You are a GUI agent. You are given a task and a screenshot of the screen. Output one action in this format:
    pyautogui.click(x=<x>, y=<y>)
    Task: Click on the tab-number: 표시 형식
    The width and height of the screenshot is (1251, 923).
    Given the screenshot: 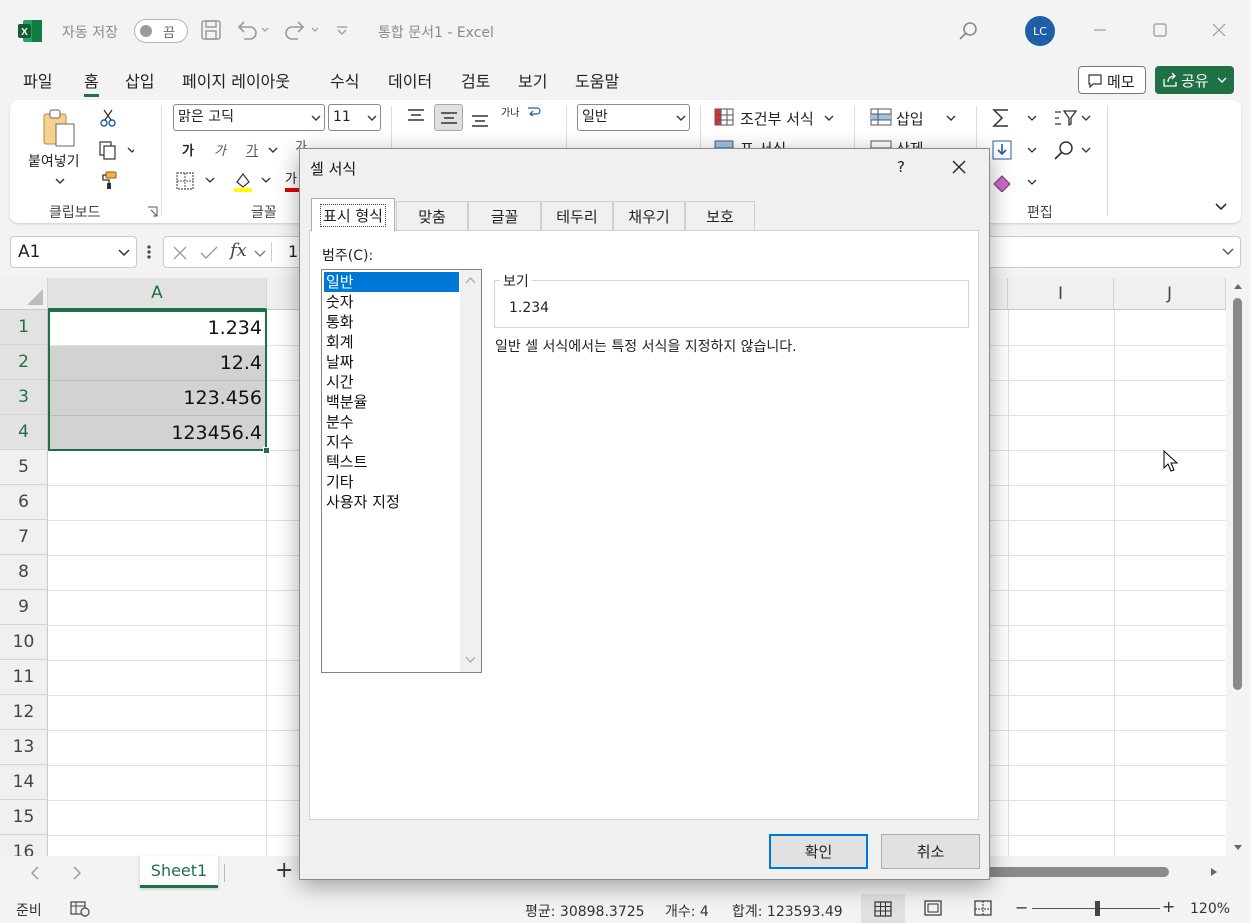 What is the action you would take?
    pyautogui.click(x=353, y=215)
    